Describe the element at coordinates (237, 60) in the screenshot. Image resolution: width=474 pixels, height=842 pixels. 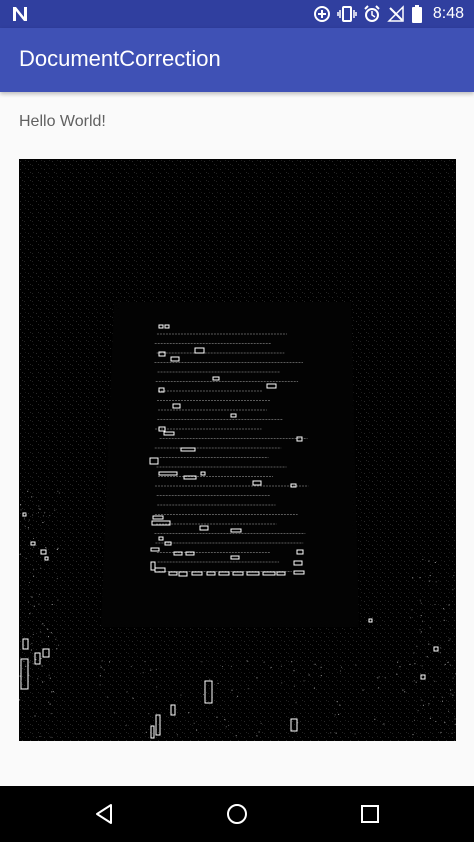
I see `app-bar: DocumentCorrection` at that location.